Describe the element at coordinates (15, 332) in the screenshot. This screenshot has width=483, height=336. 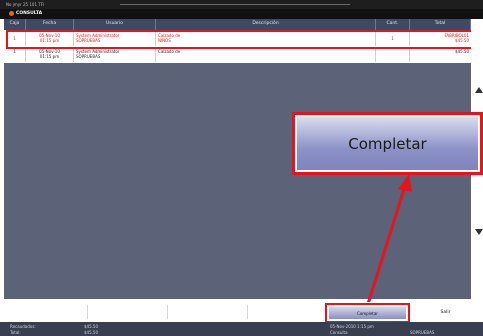
I see `status-total-label: Total:` at that location.